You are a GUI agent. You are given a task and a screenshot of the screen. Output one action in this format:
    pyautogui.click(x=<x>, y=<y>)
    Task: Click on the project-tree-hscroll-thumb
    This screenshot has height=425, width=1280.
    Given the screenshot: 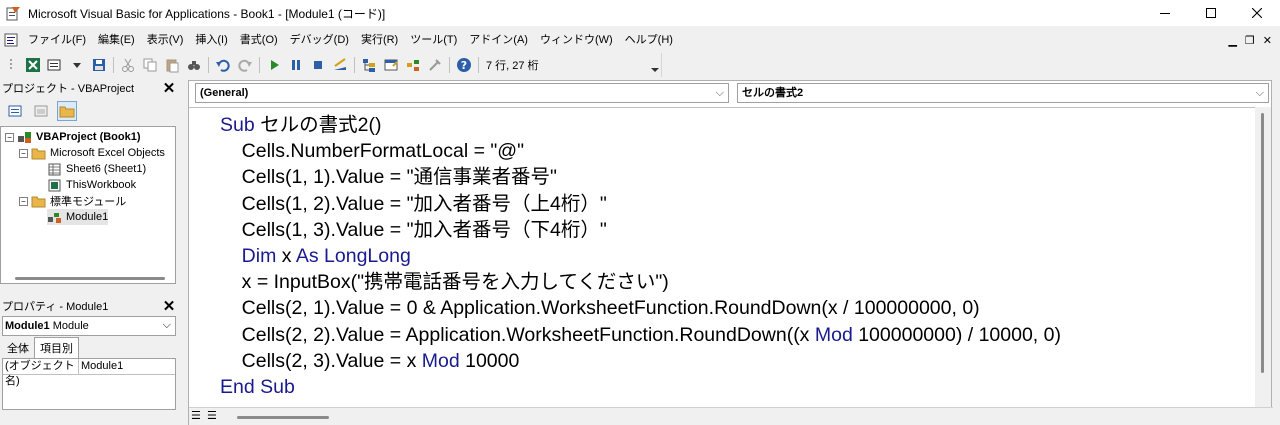 What is the action you would take?
    pyautogui.click(x=90, y=278)
    